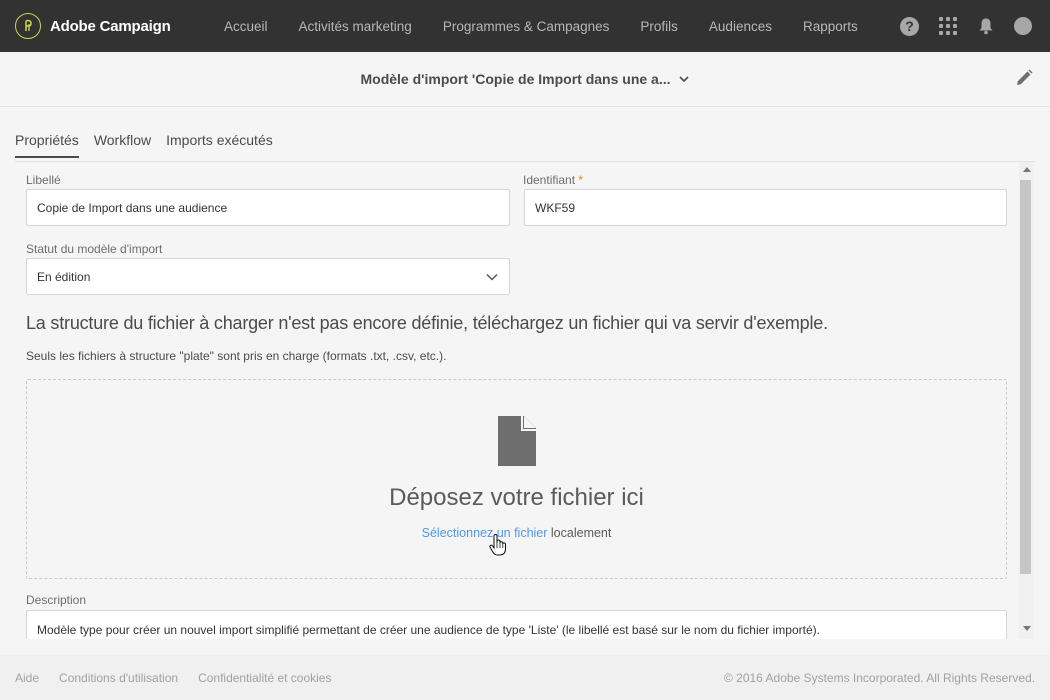 This screenshot has width=1050, height=700. I want to click on identifiant-value: WKF59, so click(555, 207).